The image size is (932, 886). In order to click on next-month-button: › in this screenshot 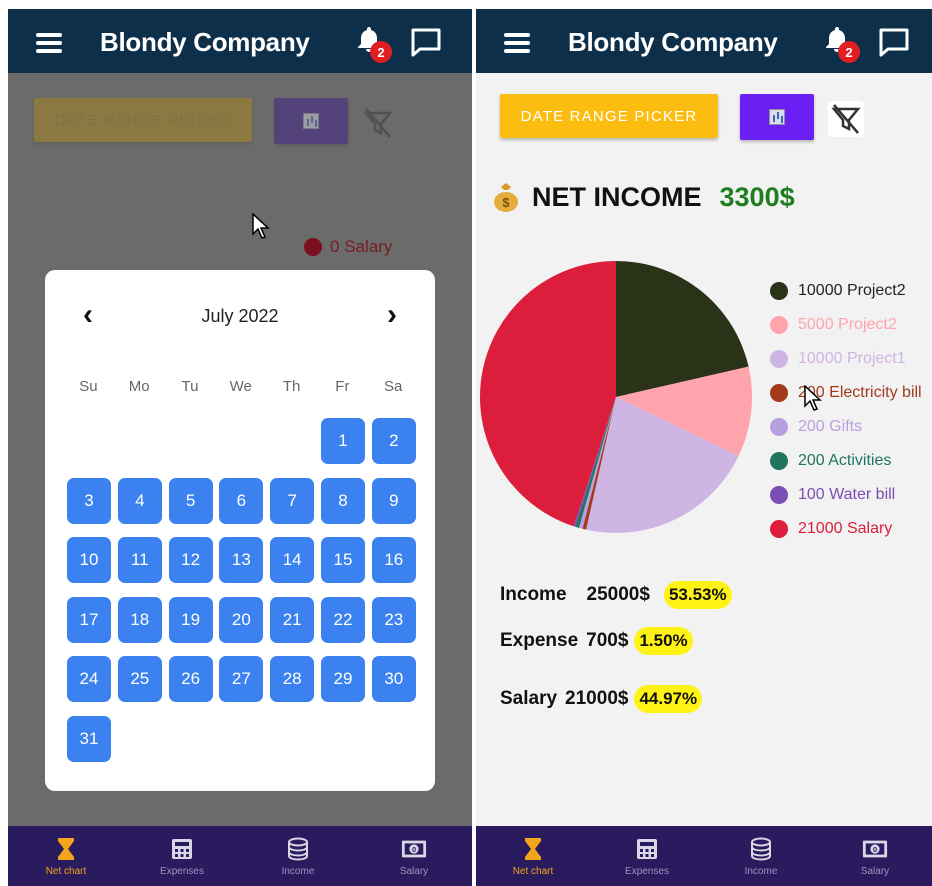, I will do `click(392, 316)`.